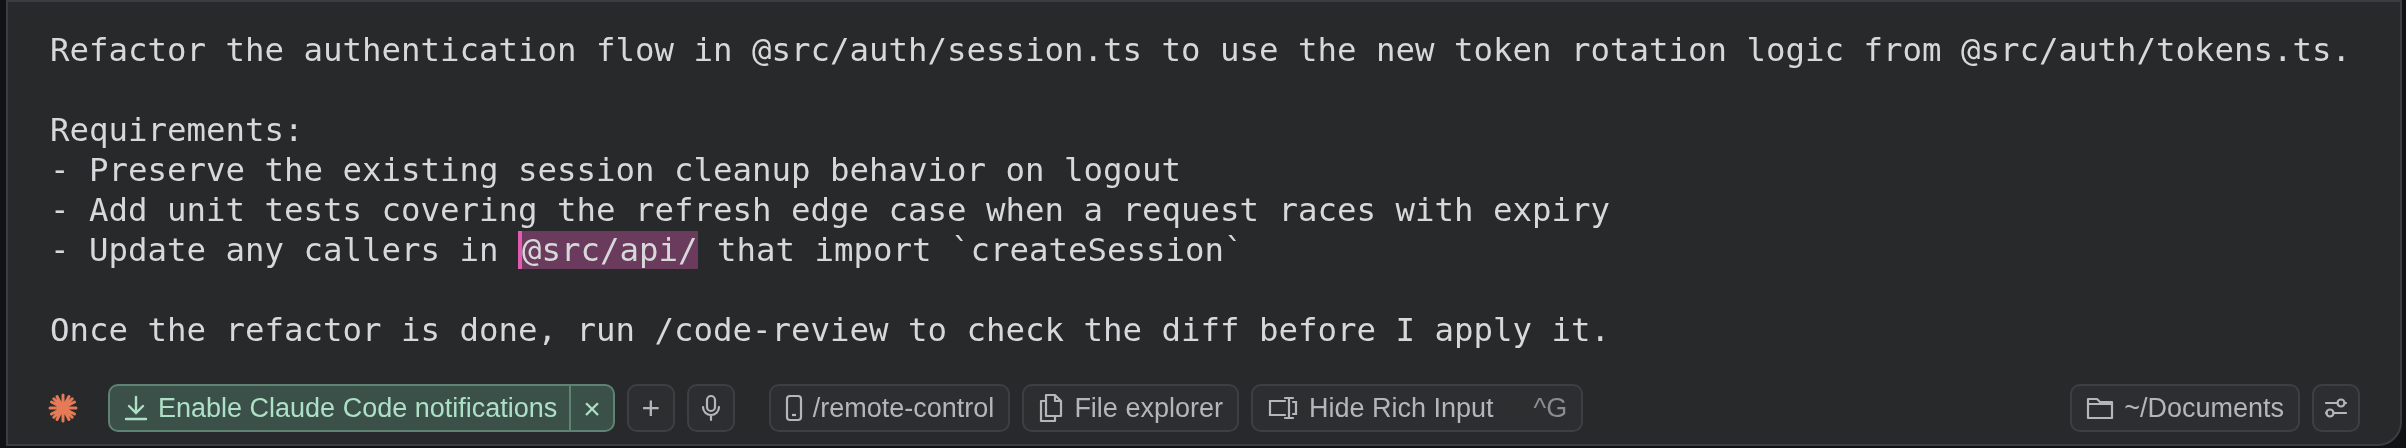 The width and height of the screenshot is (2406, 448). What do you see at coordinates (1130, 408) in the screenshot?
I see `file-explorer-button: File explorer` at bounding box center [1130, 408].